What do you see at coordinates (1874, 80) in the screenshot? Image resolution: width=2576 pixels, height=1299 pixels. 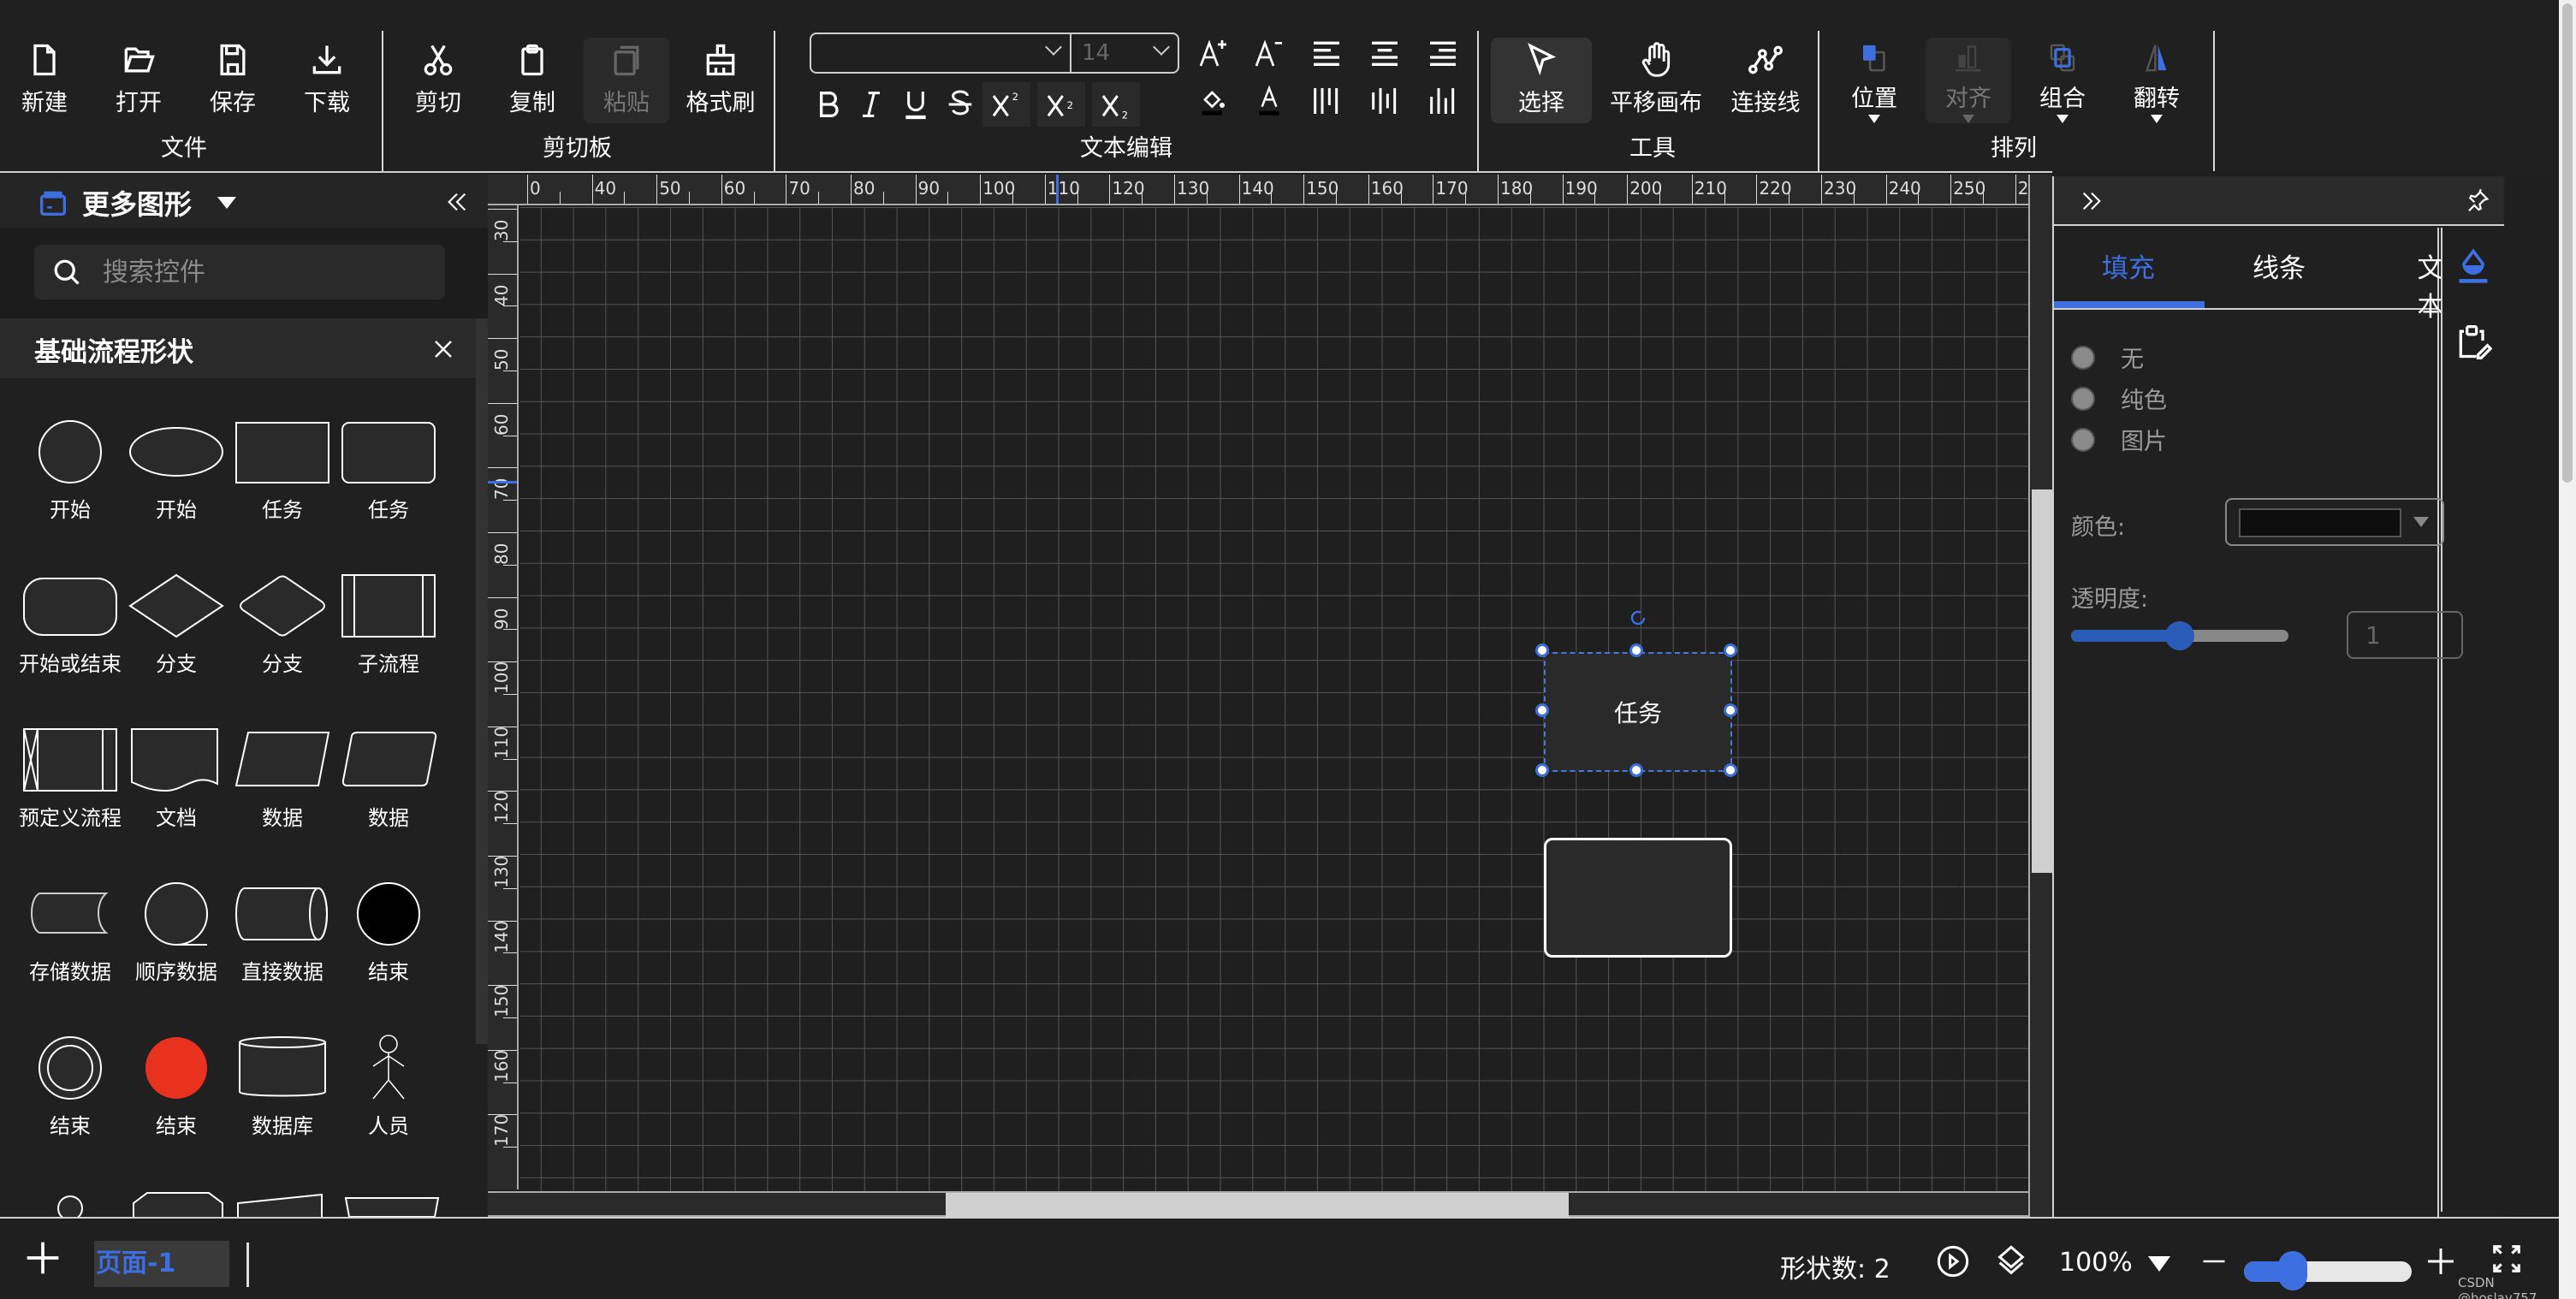 I see `position-button: 位置` at bounding box center [1874, 80].